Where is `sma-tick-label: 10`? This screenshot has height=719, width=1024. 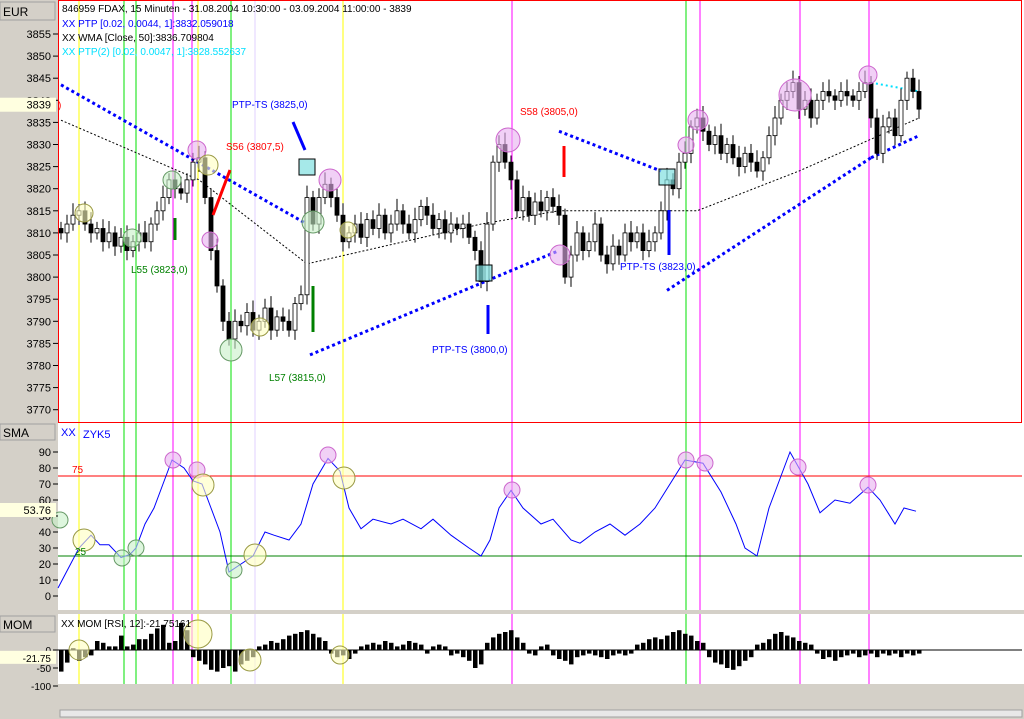 sma-tick-label: 10 is located at coordinates (45, 581).